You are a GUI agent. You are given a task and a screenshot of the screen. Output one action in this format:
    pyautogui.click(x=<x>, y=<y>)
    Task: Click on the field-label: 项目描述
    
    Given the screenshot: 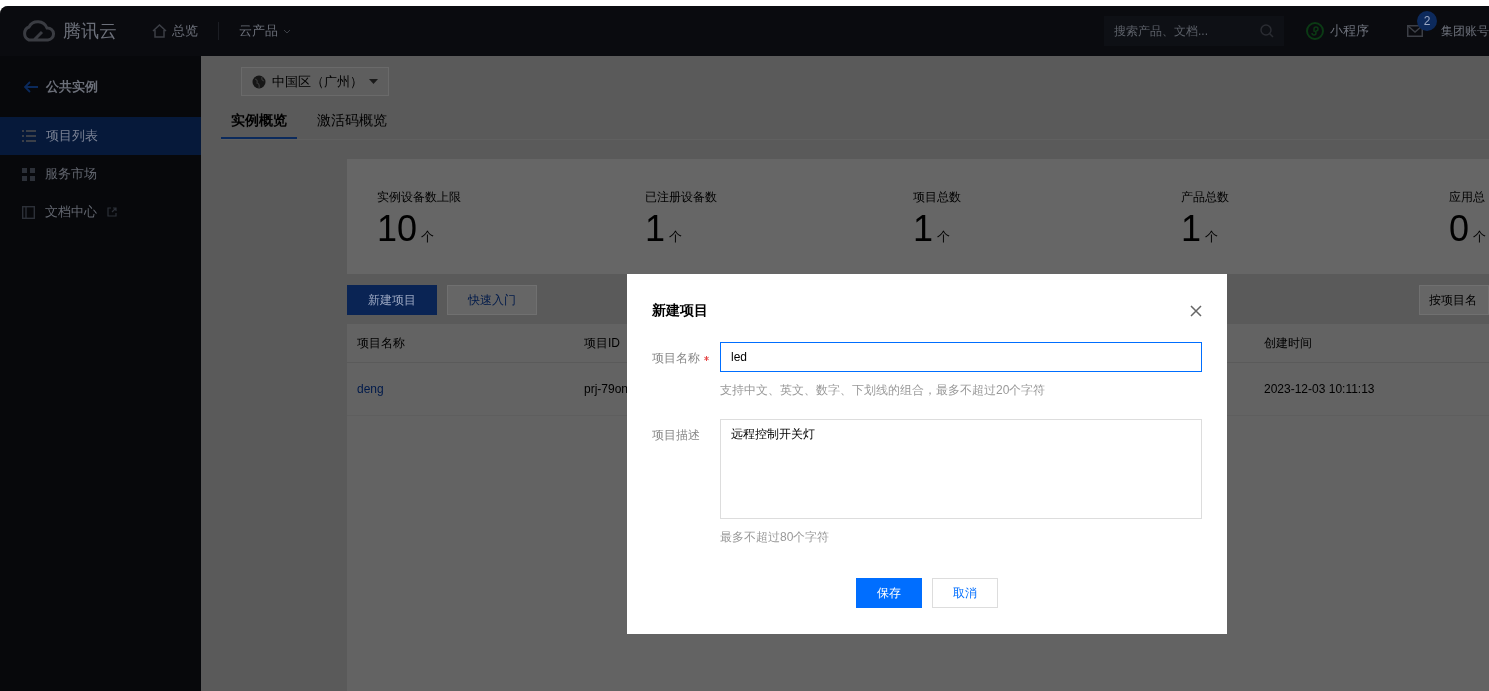 What is the action you would take?
    pyautogui.click(x=676, y=435)
    